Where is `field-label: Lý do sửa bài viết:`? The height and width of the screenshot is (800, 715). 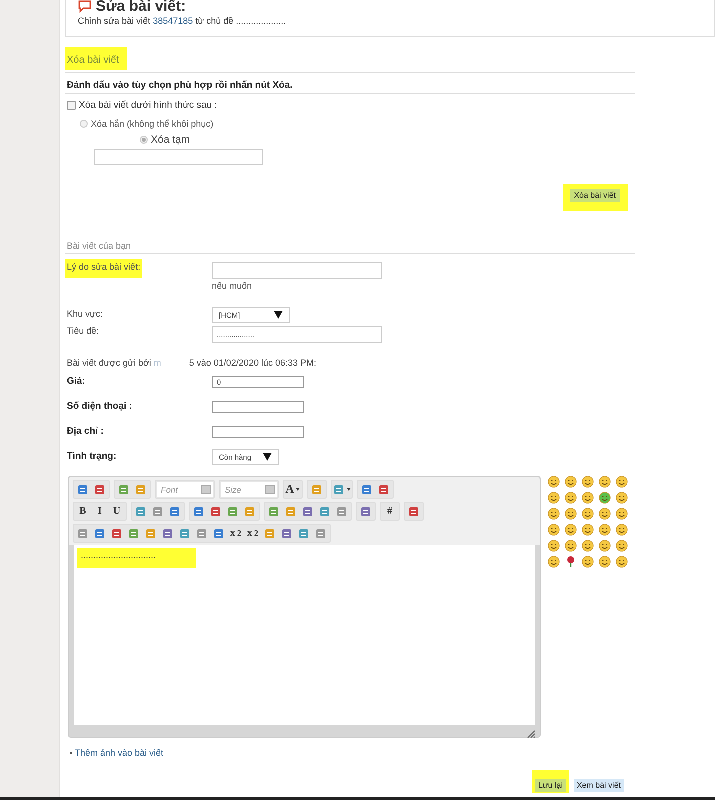 field-label: Lý do sửa bài viết: is located at coordinates (103, 267).